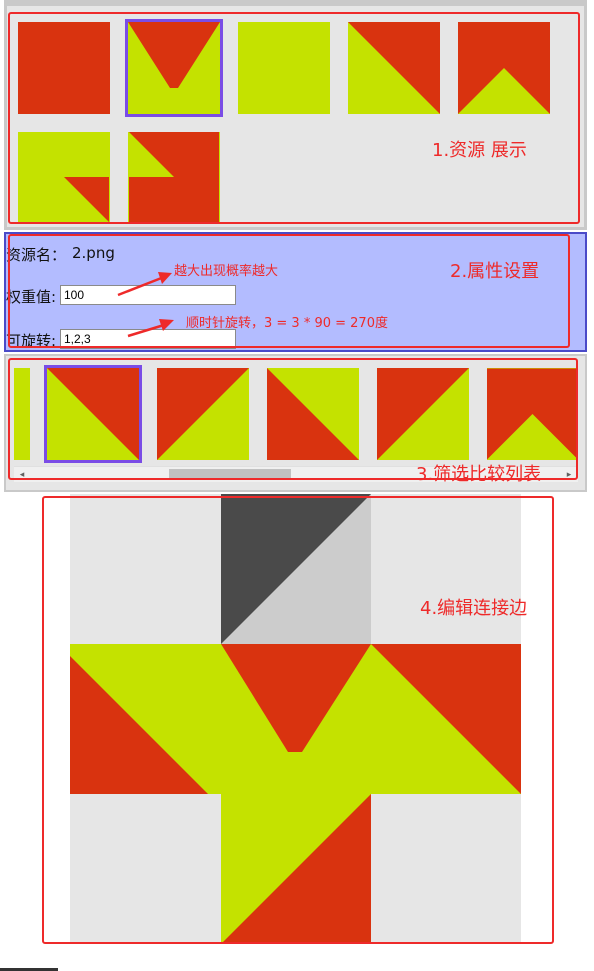 This screenshot has width=594, height=971. Describe the element at coordinates (36, 255) in the screenshot. I see `resource-name-label: 资源名：` at that location.